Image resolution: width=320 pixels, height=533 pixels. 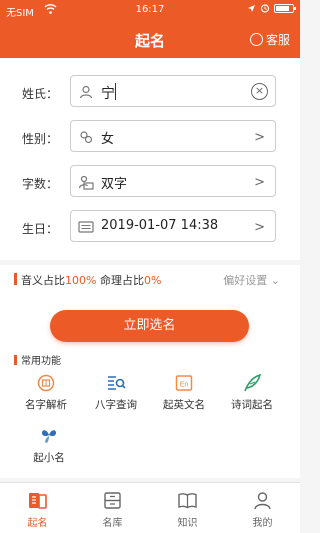 What do you see at coordinates (46, 383) in the screenshot?
I see `name-analysis-icon` at bounding box center [46, 383].